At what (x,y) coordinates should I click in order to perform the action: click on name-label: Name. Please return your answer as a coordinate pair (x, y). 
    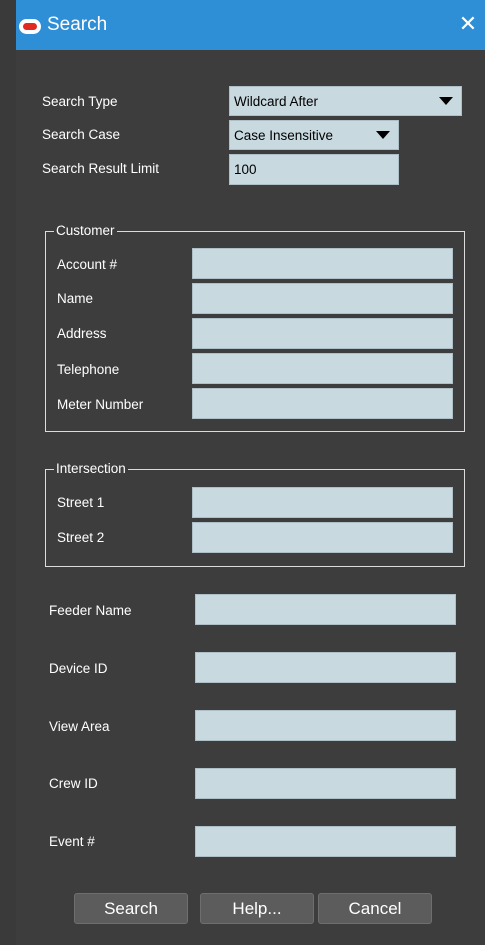
    Looking at the image, I should click on (75, 298).